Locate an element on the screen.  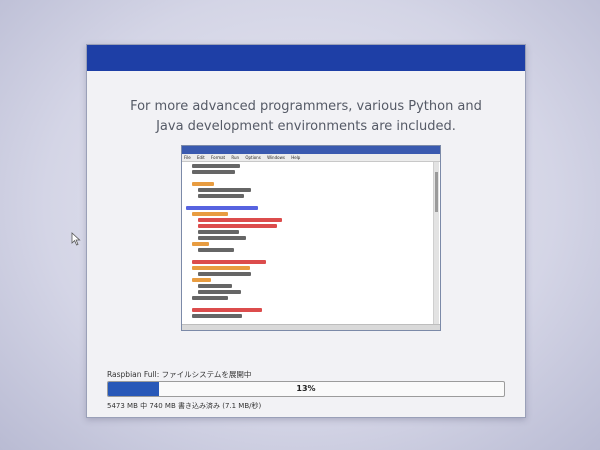
ide-menu-edit: Edit is located at coordinates (200, 157).